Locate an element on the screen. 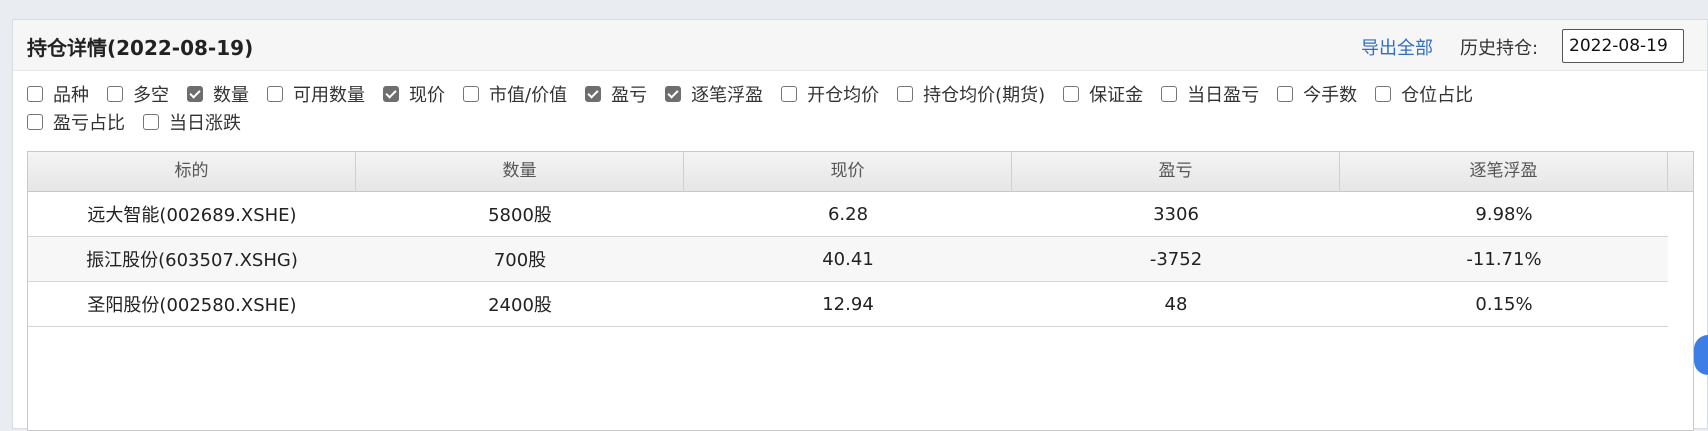 Image resolution: width=1708 pixels, height=431 pixels. column-header: 数量 is located at coordinates (520, 172).